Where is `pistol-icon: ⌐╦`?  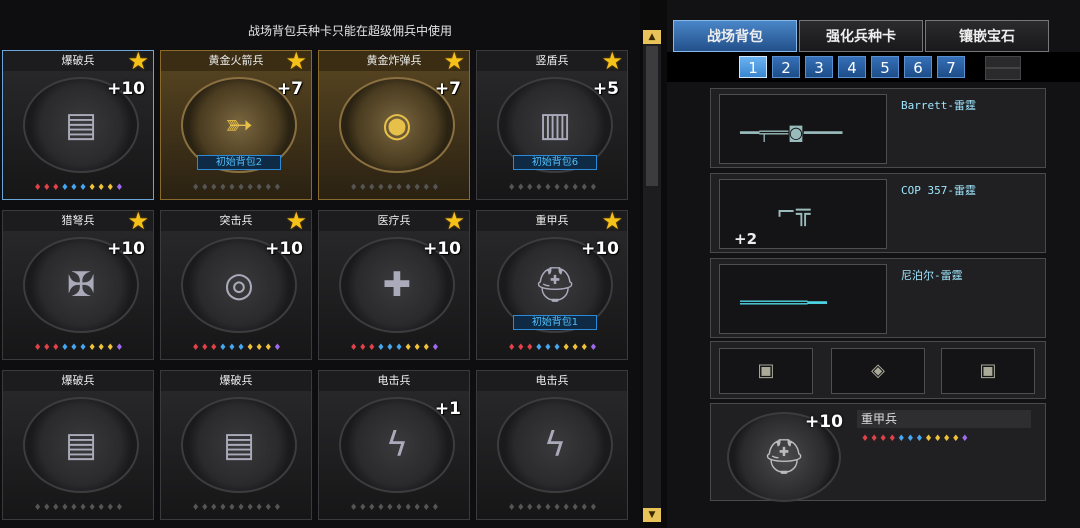
pistol-icon: ⌐╦ is located at coordinates (793, 212).